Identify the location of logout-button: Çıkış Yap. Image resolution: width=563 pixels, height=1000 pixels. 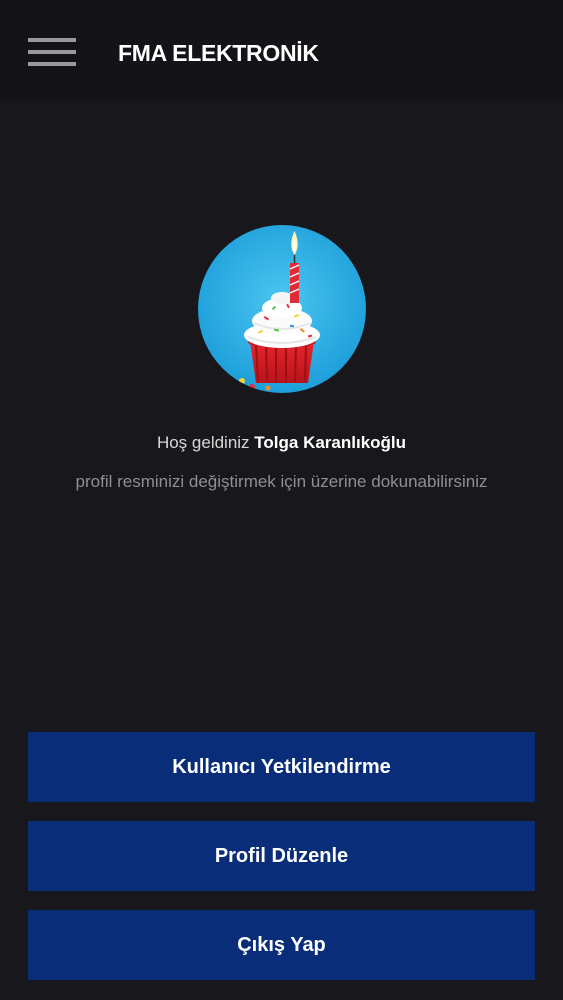
(281, 945).